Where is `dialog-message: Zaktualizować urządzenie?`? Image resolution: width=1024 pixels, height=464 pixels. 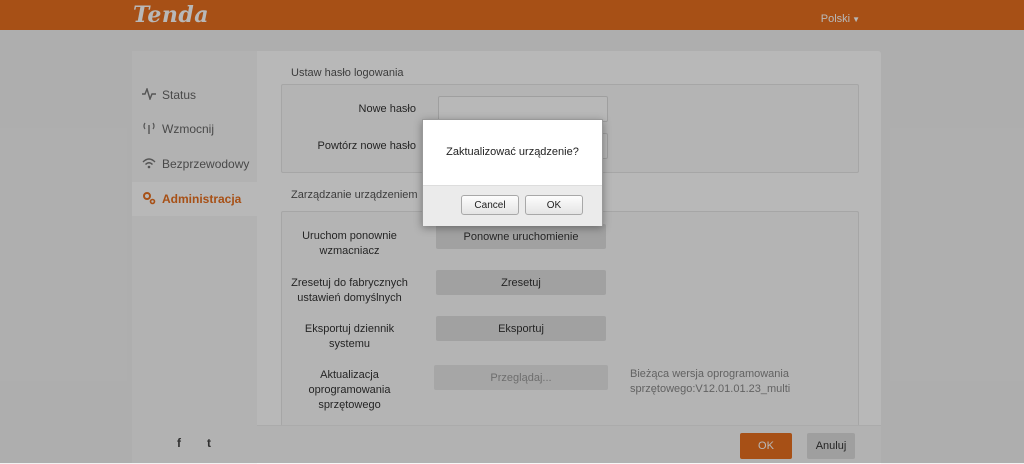
dialog-message: Zaktualizować urządzenie? is located at coordinates (512, 152).